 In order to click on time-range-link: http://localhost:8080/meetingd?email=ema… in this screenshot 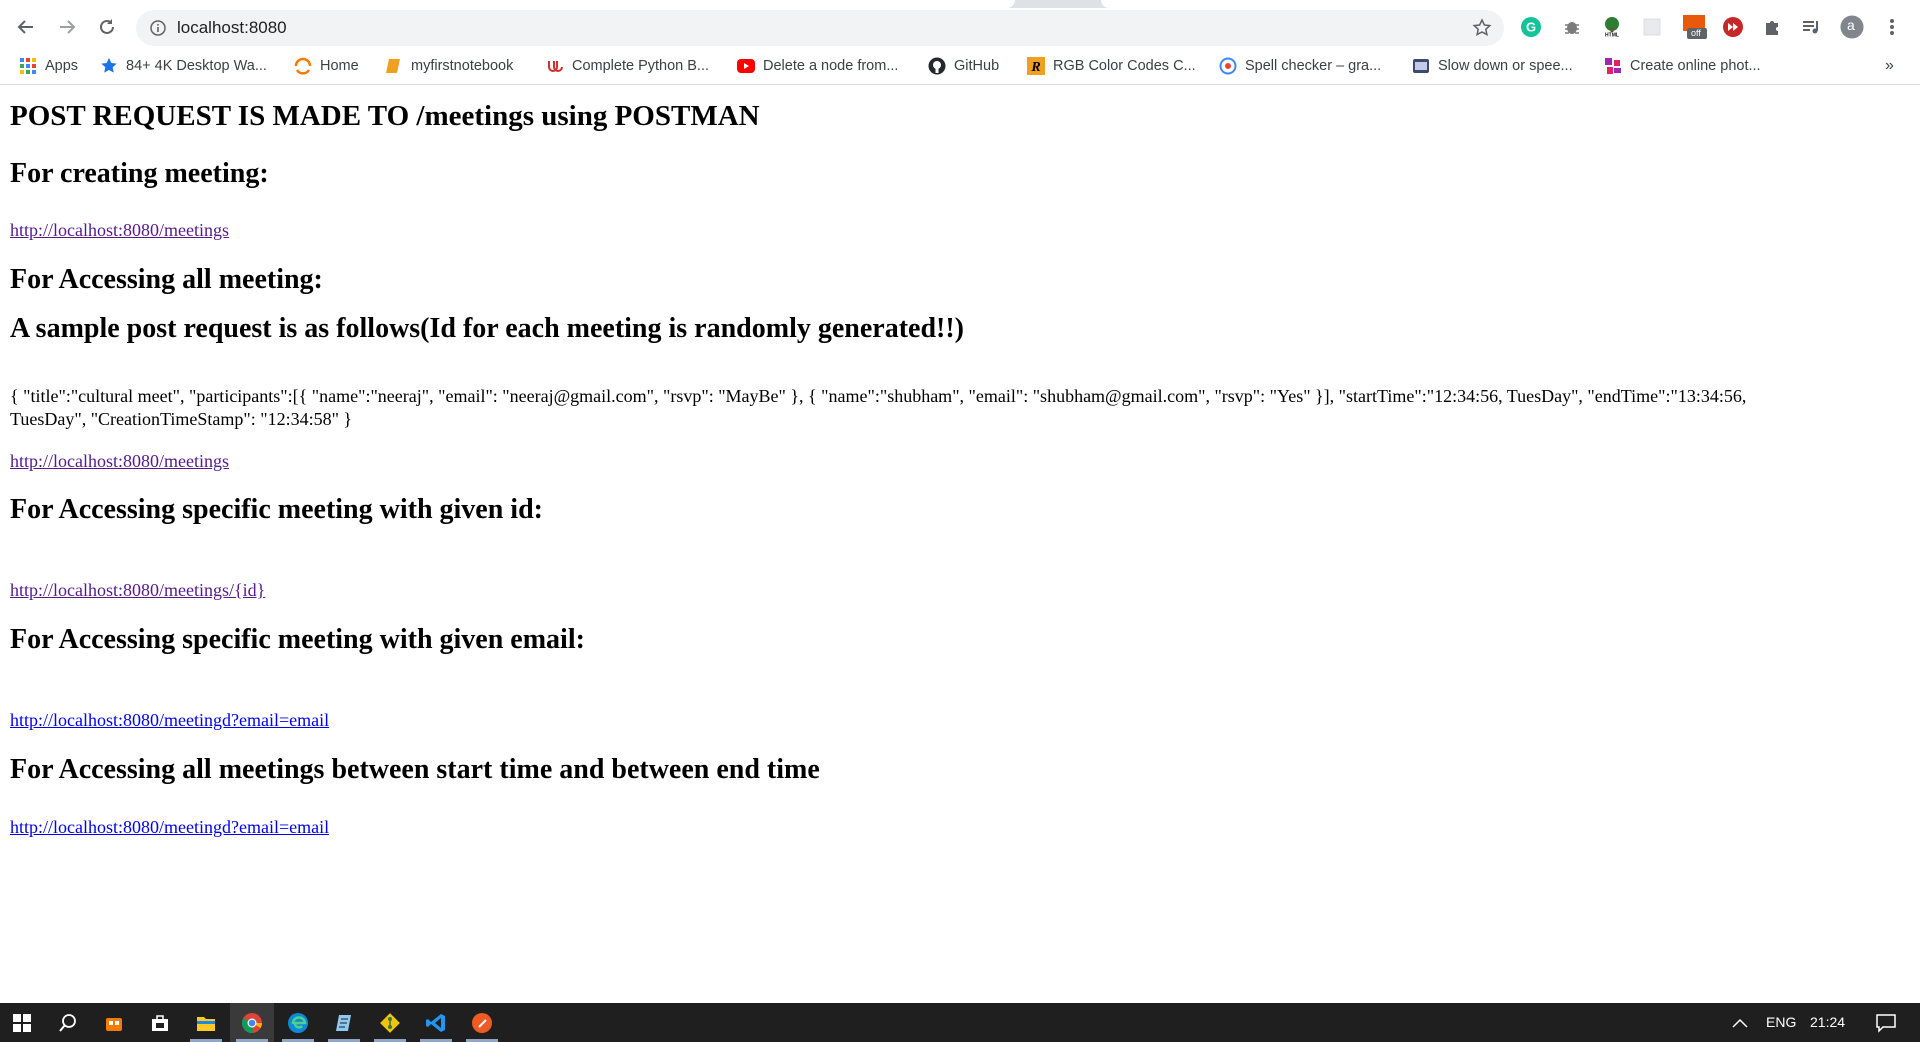, I will do `click(169, 827)`.